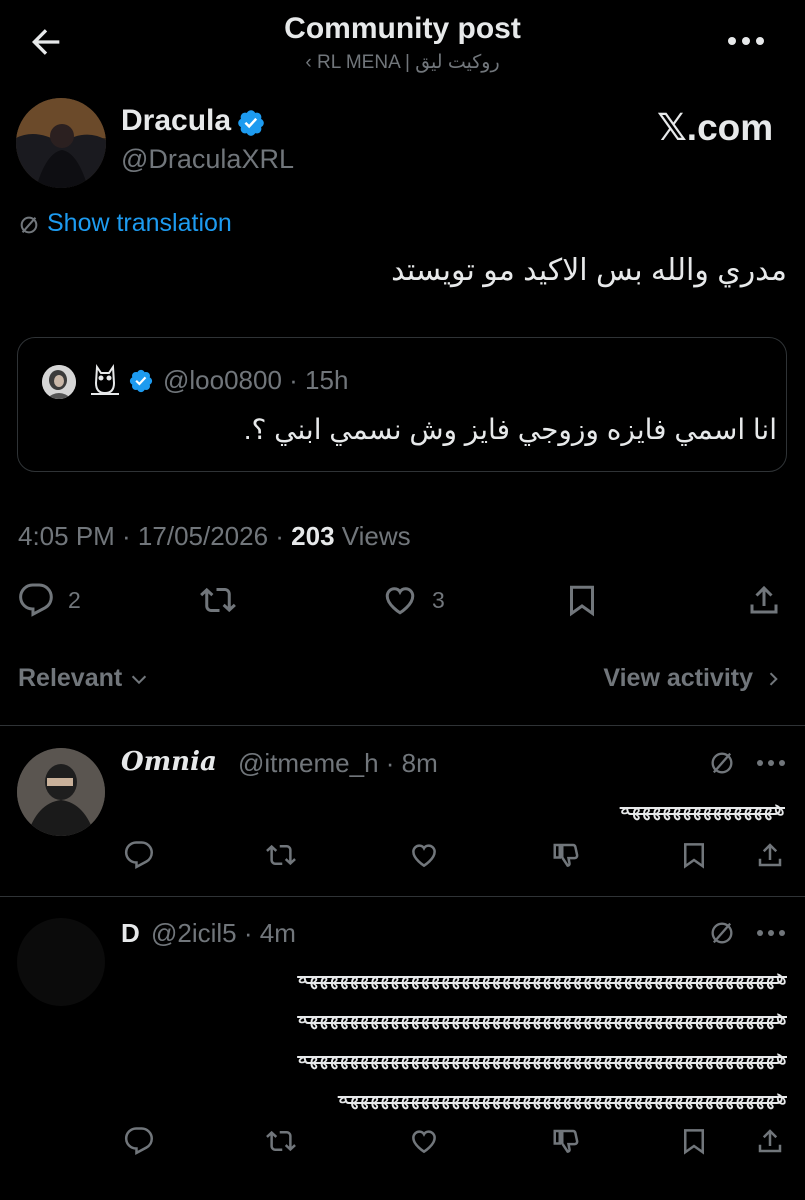 Image resolution: width=805 pixels, height=1200 pixels. I want to click on reply-author-name: 𝑶𝒎𝒏𝒊𝒂, so click(169, 762).